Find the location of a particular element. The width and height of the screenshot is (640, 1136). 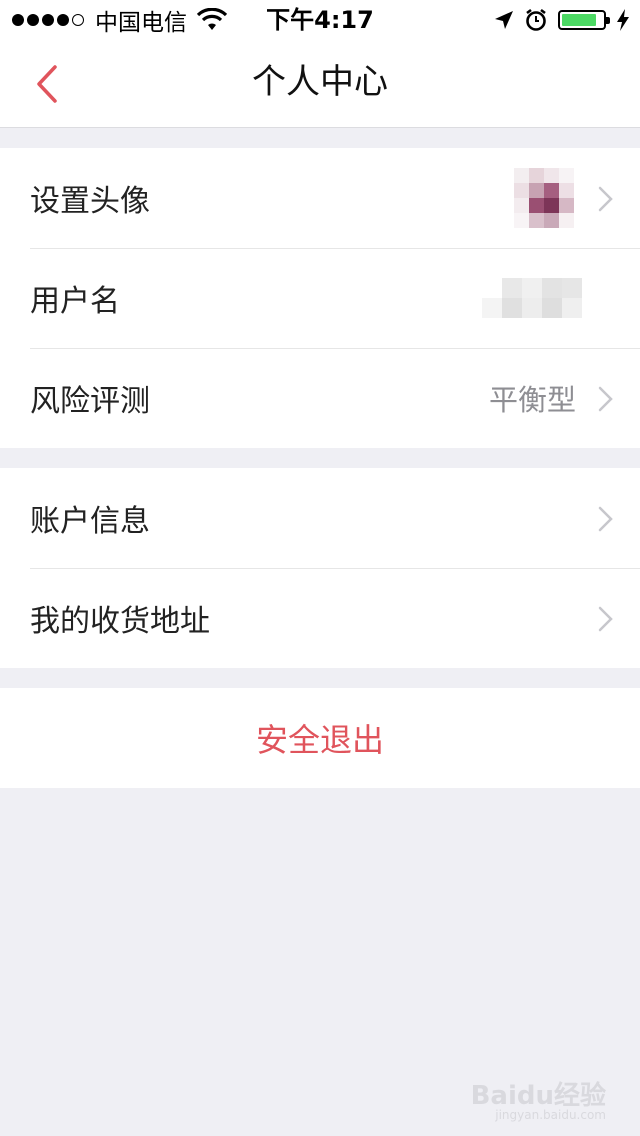

signal-strength-icon is located at coordinates (49, 20).